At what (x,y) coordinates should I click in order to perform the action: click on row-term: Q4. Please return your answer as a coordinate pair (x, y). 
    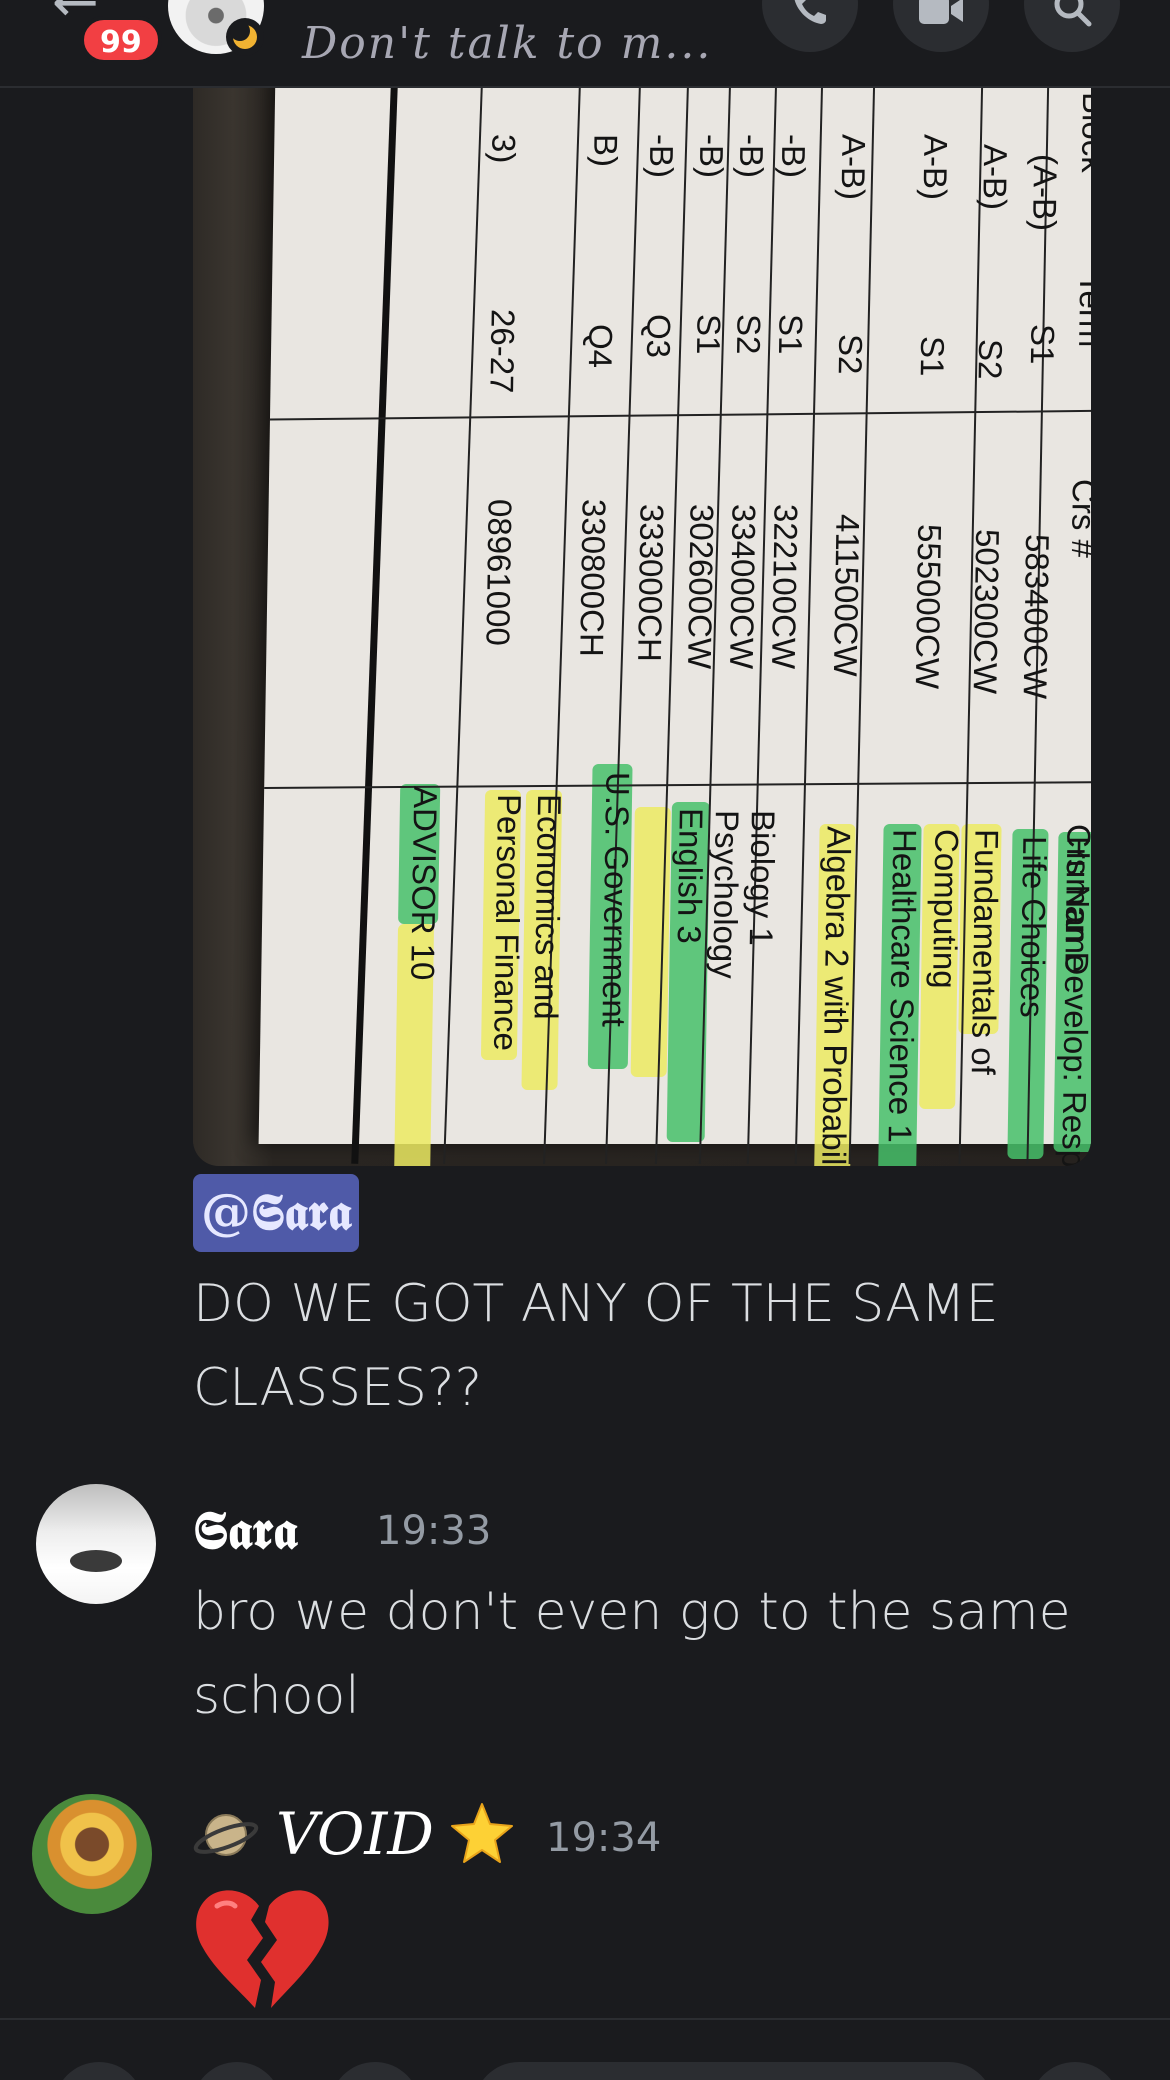
    Looking at the image, I should click on (600, 346).